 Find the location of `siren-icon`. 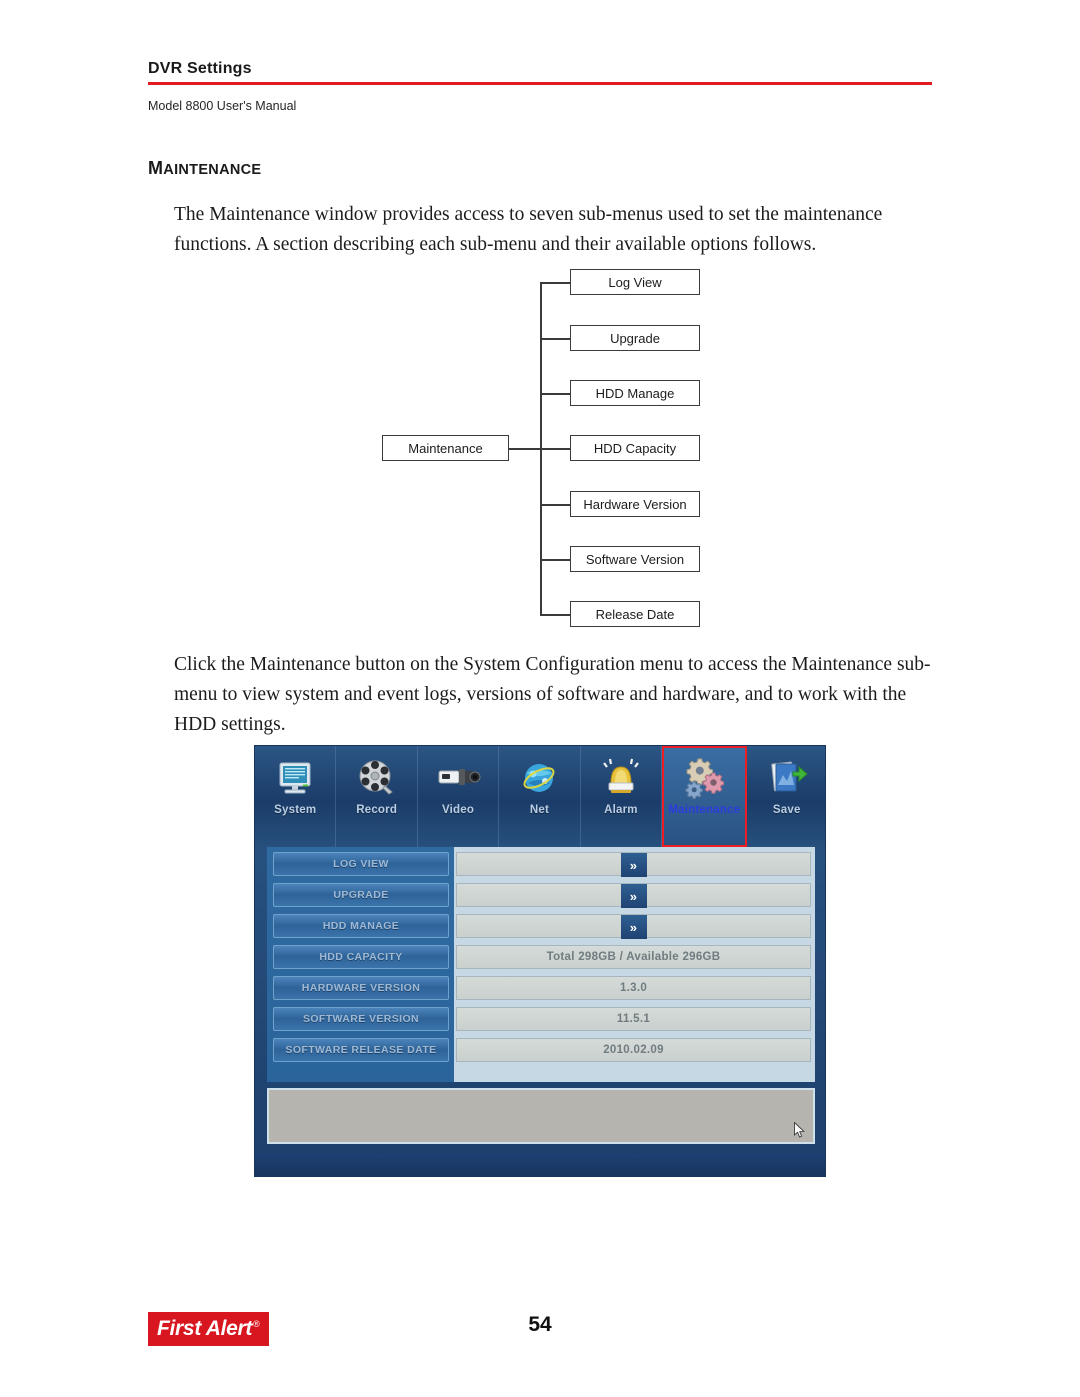

siren-icon is located at coordinates (621, 778).